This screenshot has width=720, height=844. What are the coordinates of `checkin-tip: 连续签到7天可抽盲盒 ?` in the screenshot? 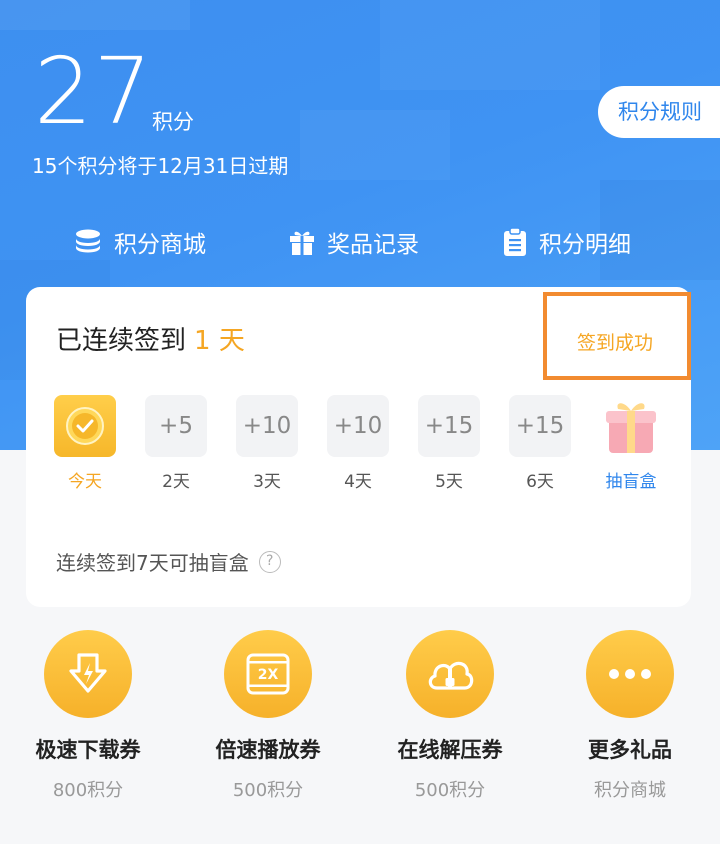 It's located at (168, 561).